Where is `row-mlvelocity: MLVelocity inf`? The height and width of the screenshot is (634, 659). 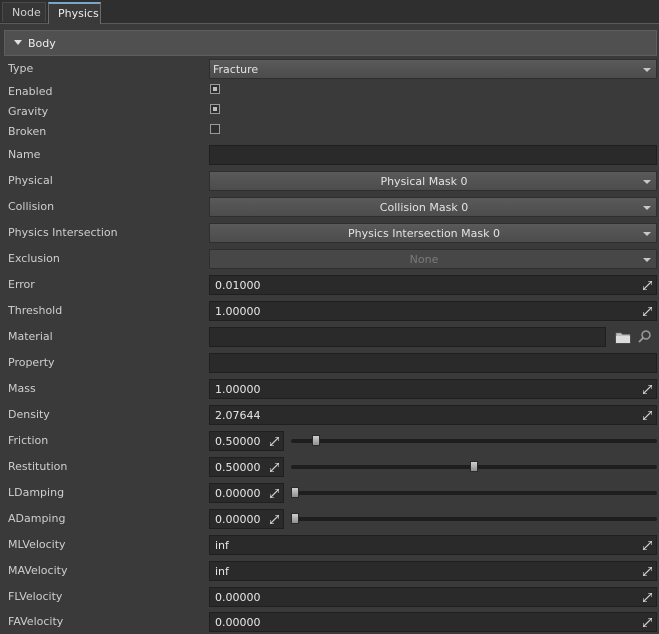
row-mlvelocity: MLVelocity inf is located at coordinates (329, 545).